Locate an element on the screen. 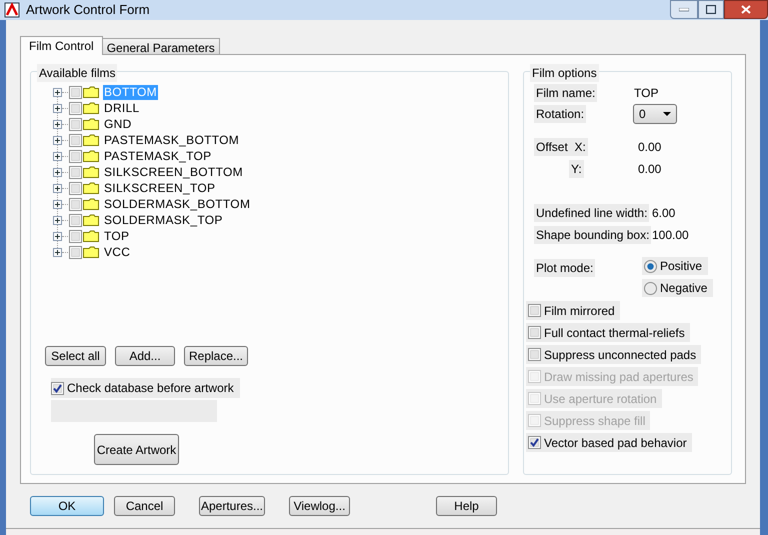 The image size is (768, 535). field-value: 100.00 is located at coordinates (670, 235).